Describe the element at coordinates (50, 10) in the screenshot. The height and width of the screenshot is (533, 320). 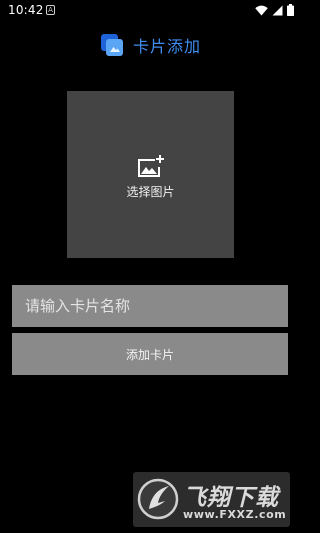
I see `notification-icon: A` at that location.